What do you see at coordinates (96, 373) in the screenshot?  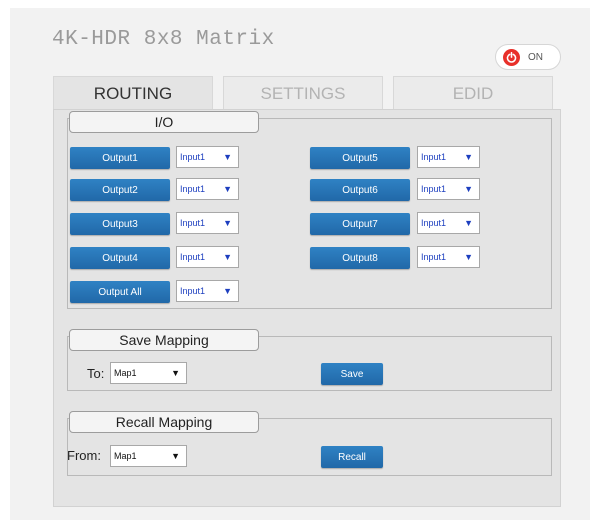 I see `save-to-label: To:` at bounding box center [96, 373].